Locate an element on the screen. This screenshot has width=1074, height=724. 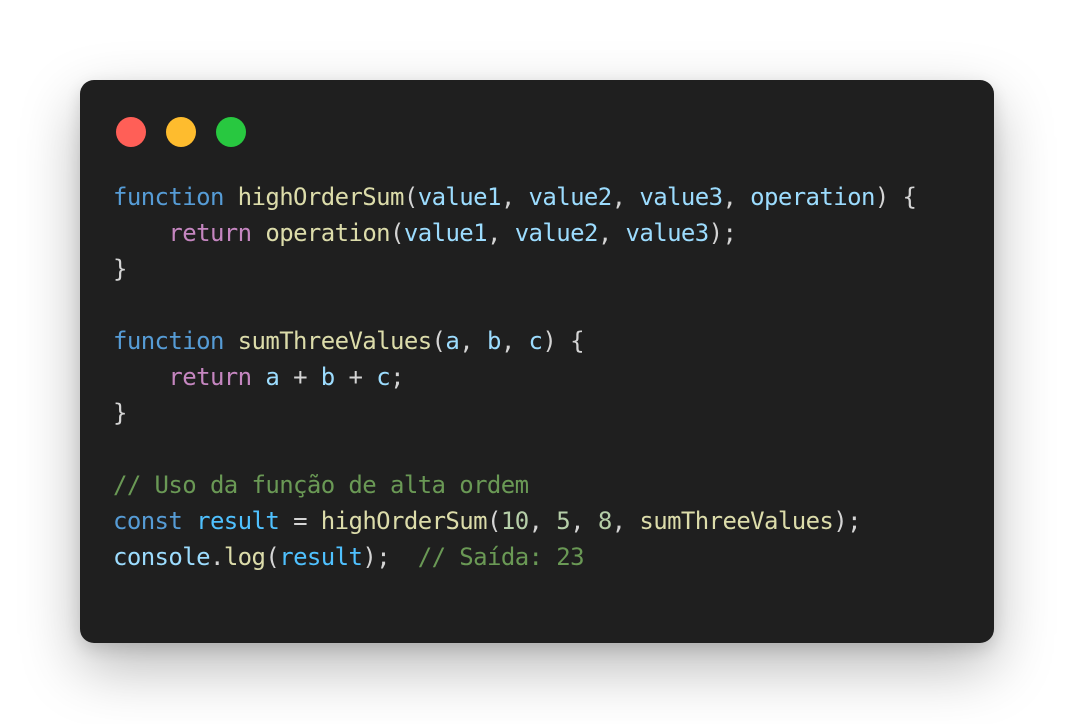
code-token-number: 10 is located at coordinates (514, 521).